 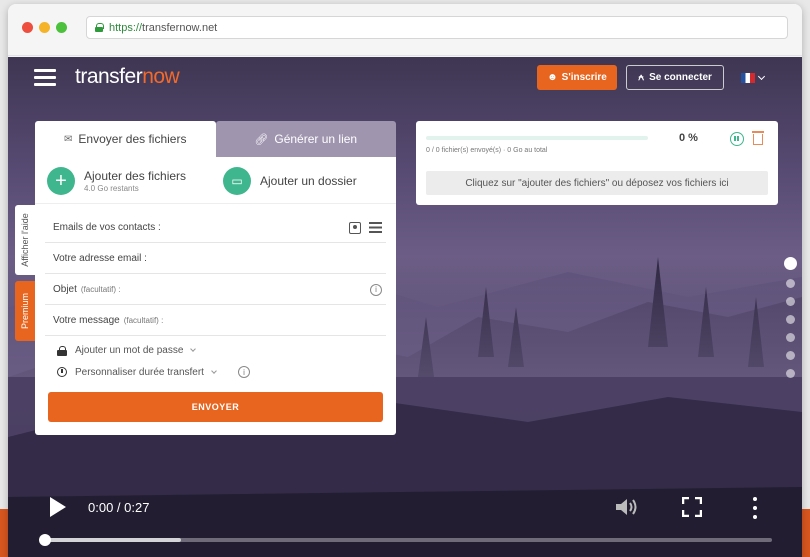 What do you see at coordinates (45, 540) in the screenshot?
I see `seek-thumb` at bounding box center [45, 540].